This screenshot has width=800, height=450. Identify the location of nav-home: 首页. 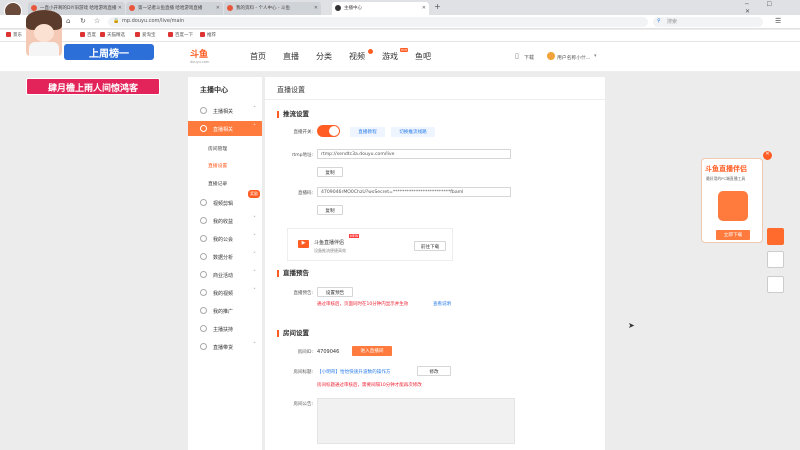
(258, 56).